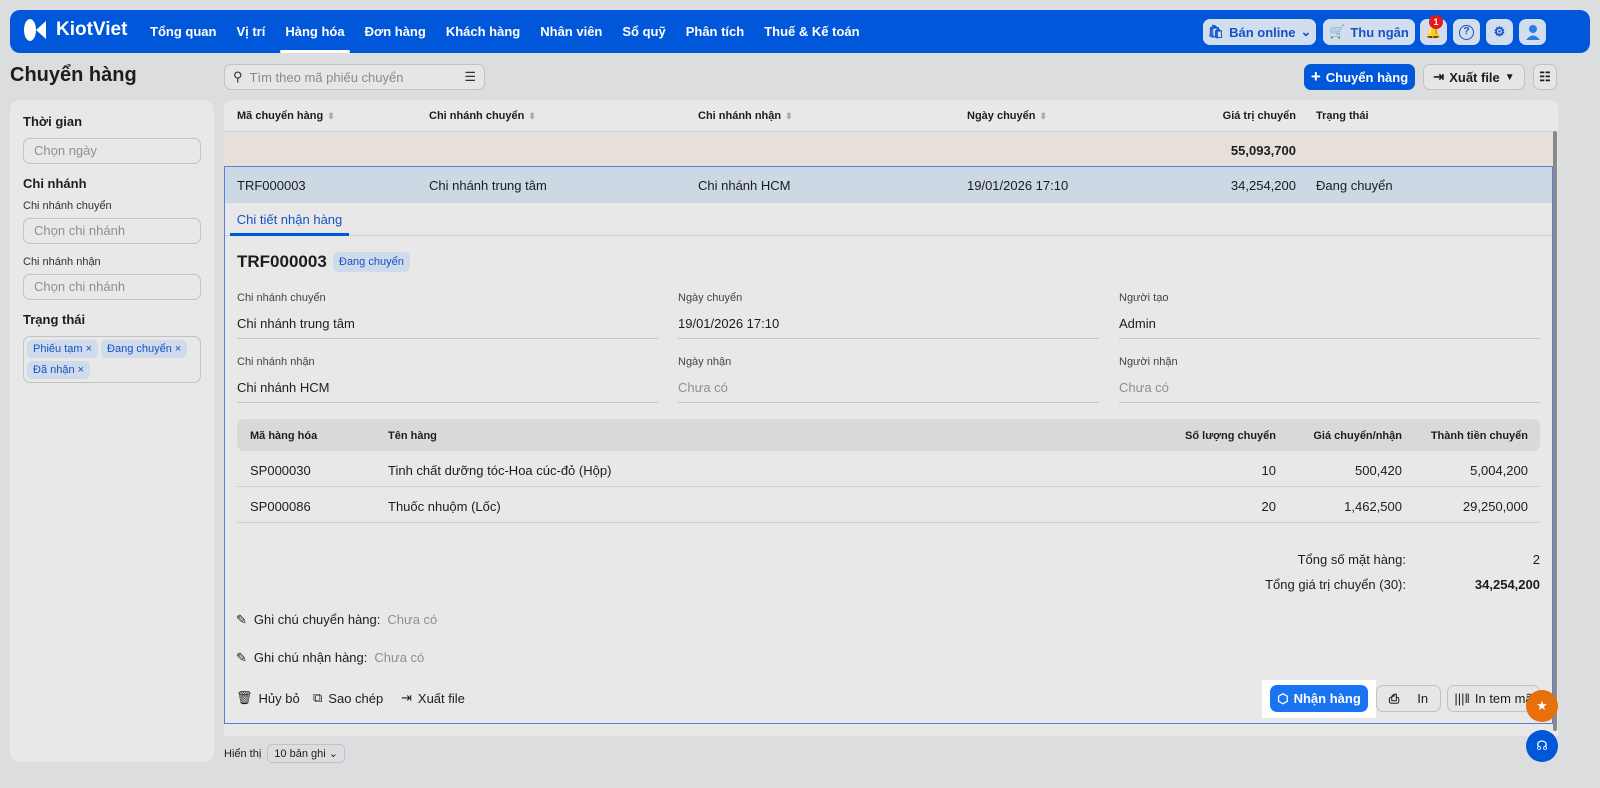 The height and width of the screenshot is (788, 1600). What do you see at coordinates (745, 116) in the screenshot?
I see `col-header-to: Chi nhánh nhận ⬍` at bounding box center [745, 116].